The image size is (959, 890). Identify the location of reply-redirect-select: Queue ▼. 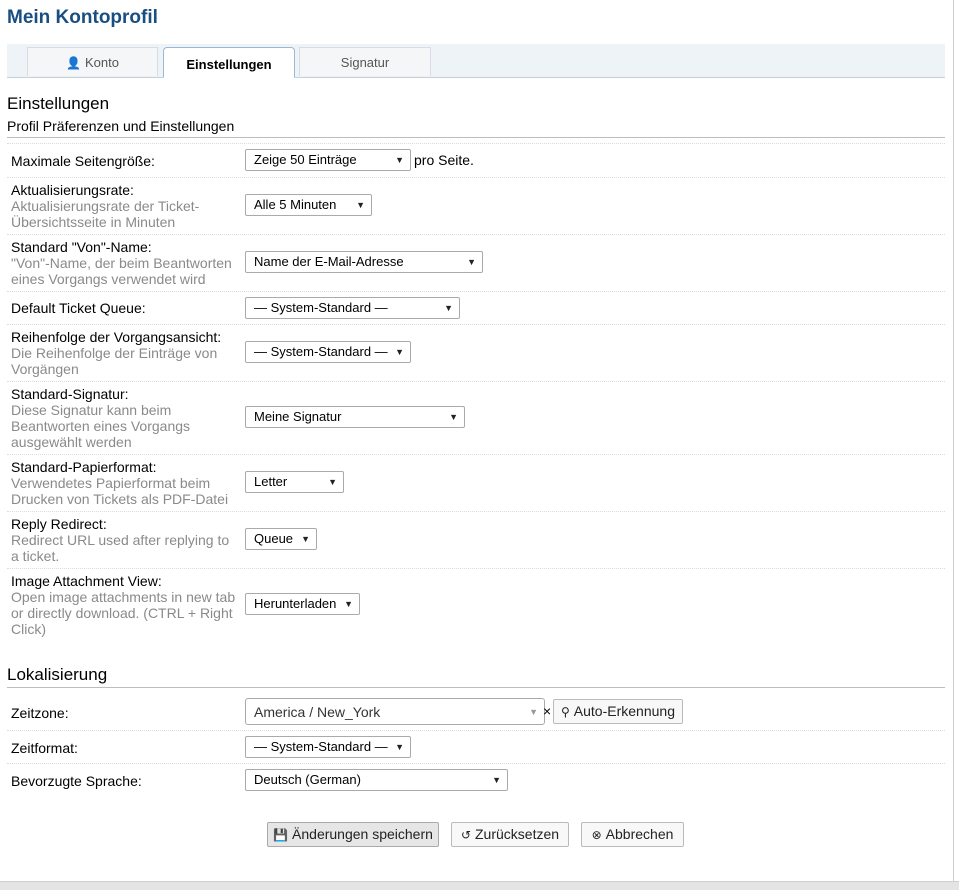
(281, 539).